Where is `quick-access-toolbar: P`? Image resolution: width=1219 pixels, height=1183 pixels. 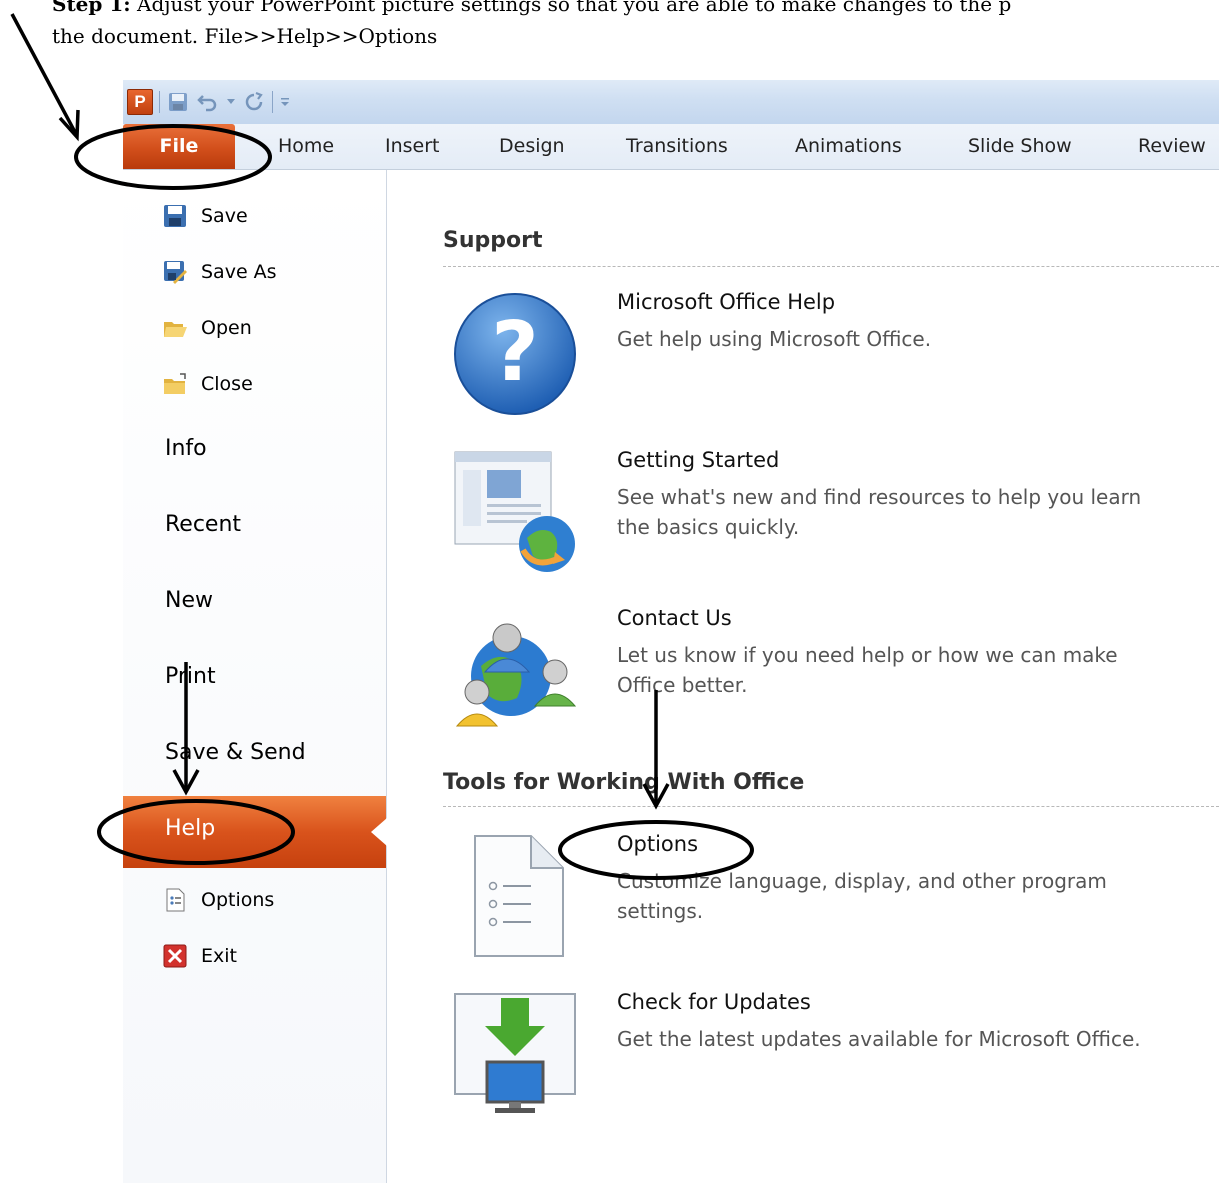
quick-access-toolbar: P is located at coordinates (209, 102).